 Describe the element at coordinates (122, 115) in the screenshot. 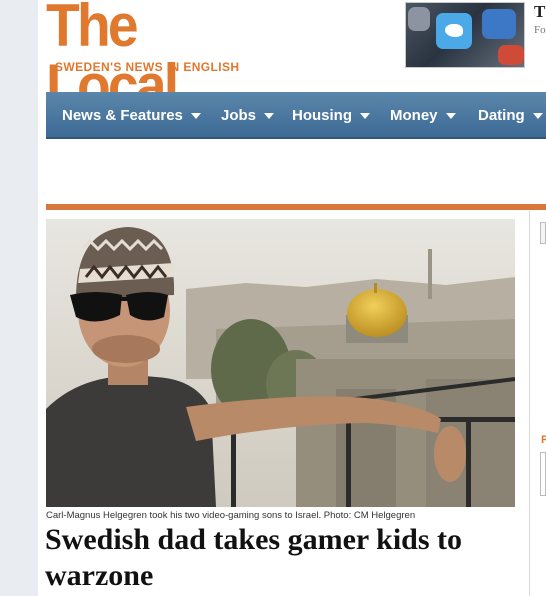

I see `nav-item-label: News & Features` at that location.